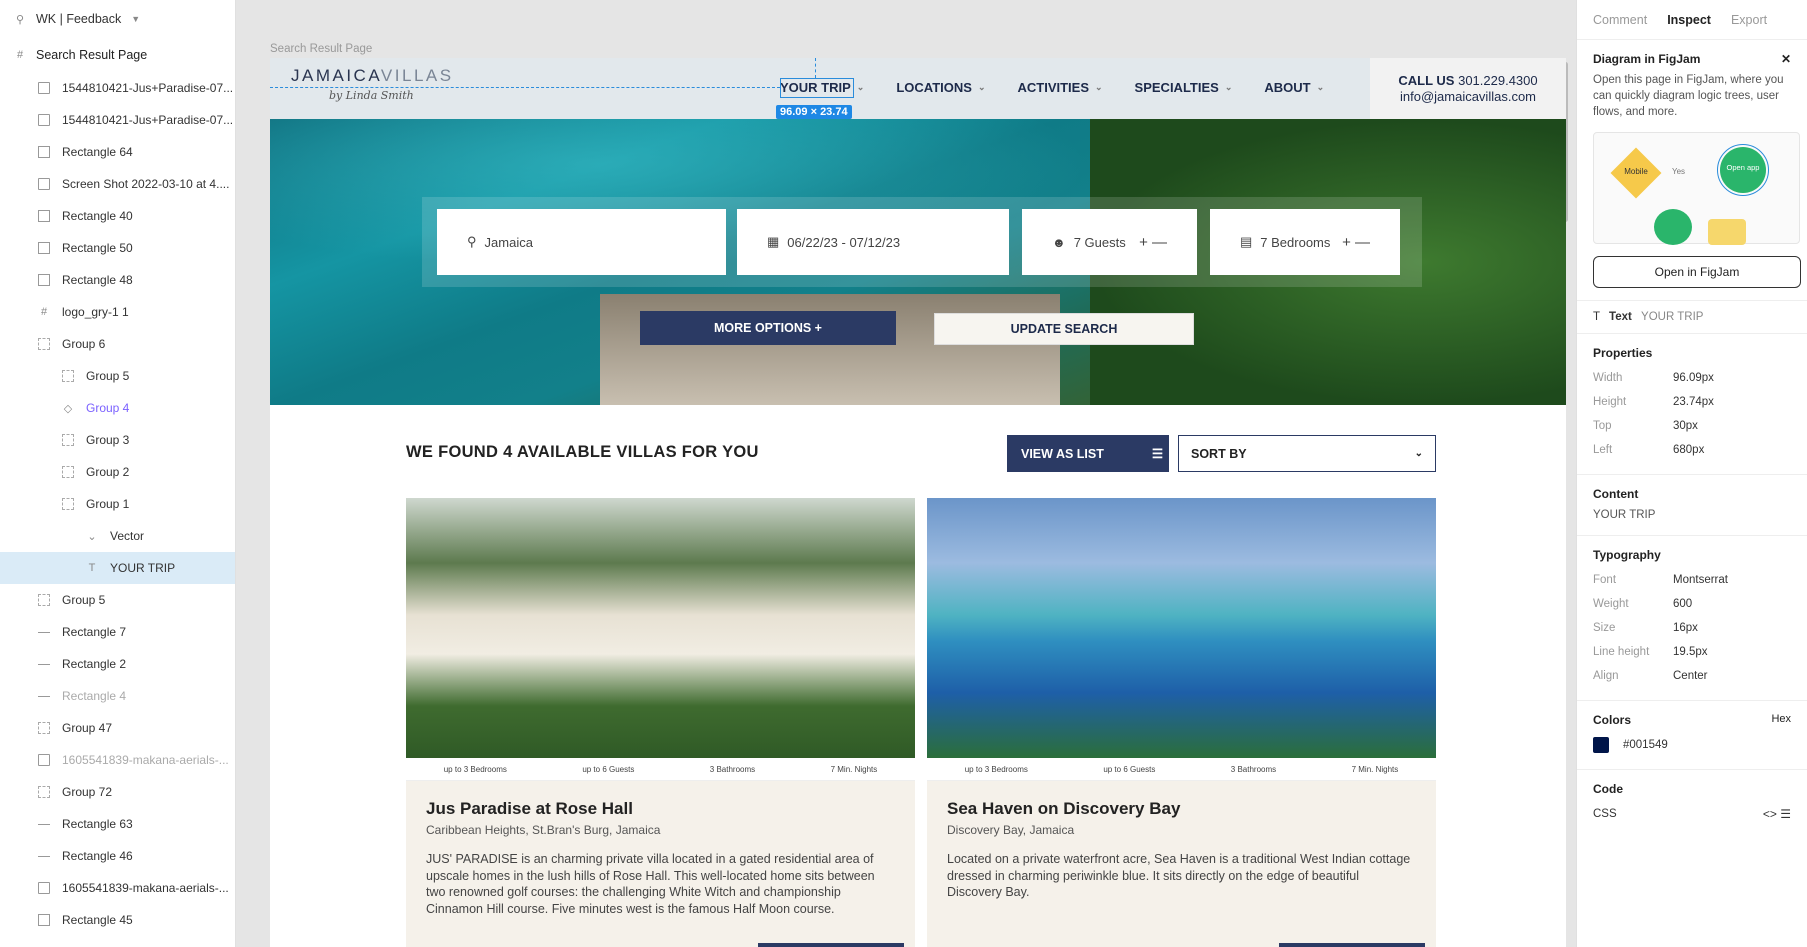  Describe the element at coordinates (1700, 580) in the screenshot. I see `property-value: Montserrat` at that location.